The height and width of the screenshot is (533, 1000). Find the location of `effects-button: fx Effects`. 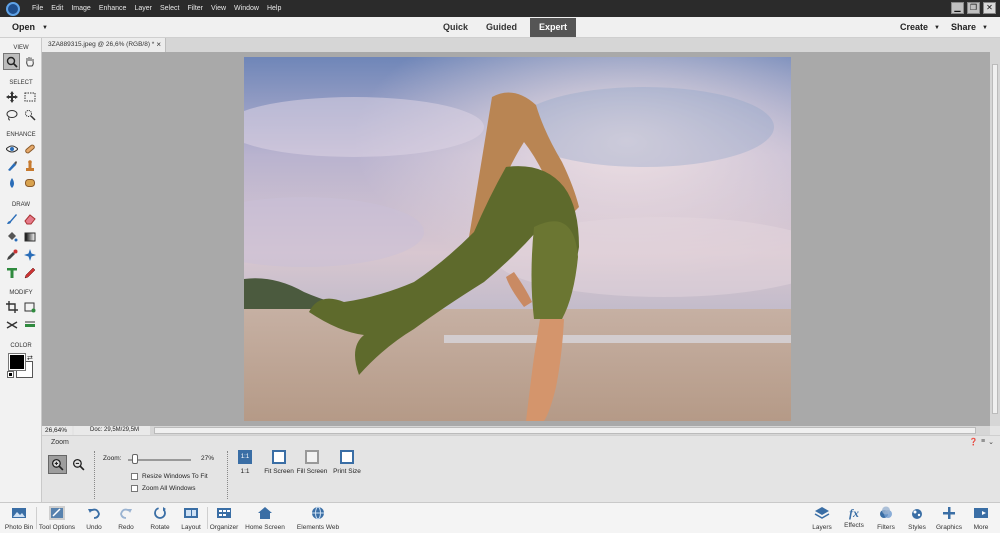

effects-button: fx Effects is located at coordinates (854, 517).